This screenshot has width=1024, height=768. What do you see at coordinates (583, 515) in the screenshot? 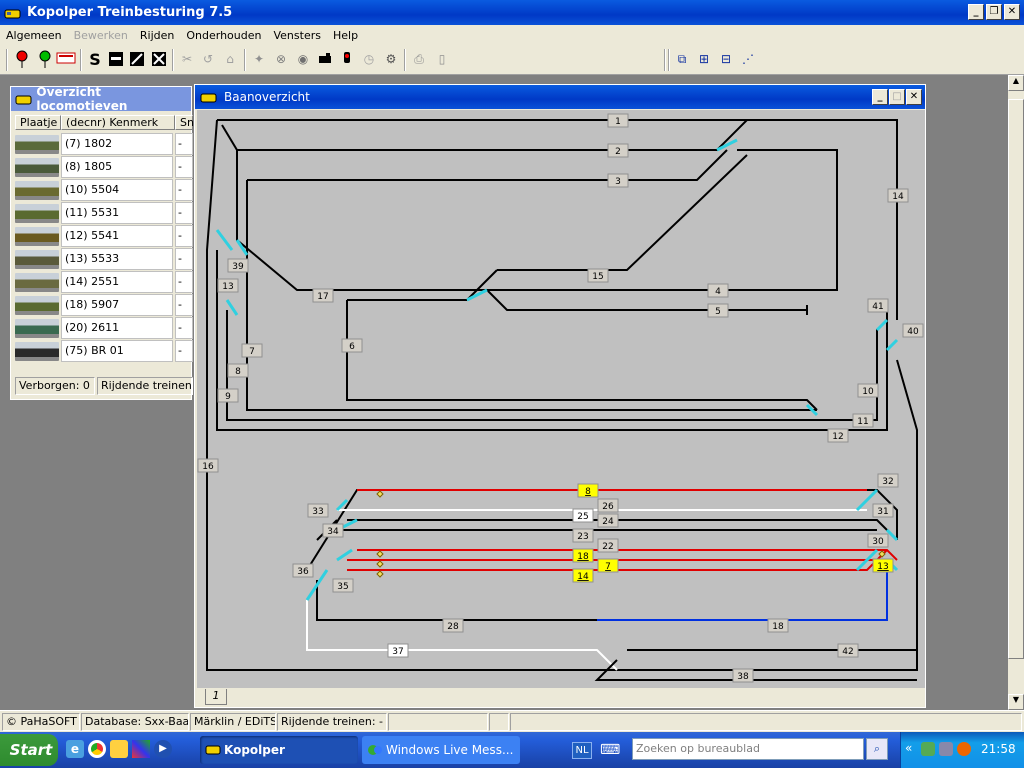
I see `block-label: 25` at bounding box center [583, 515].